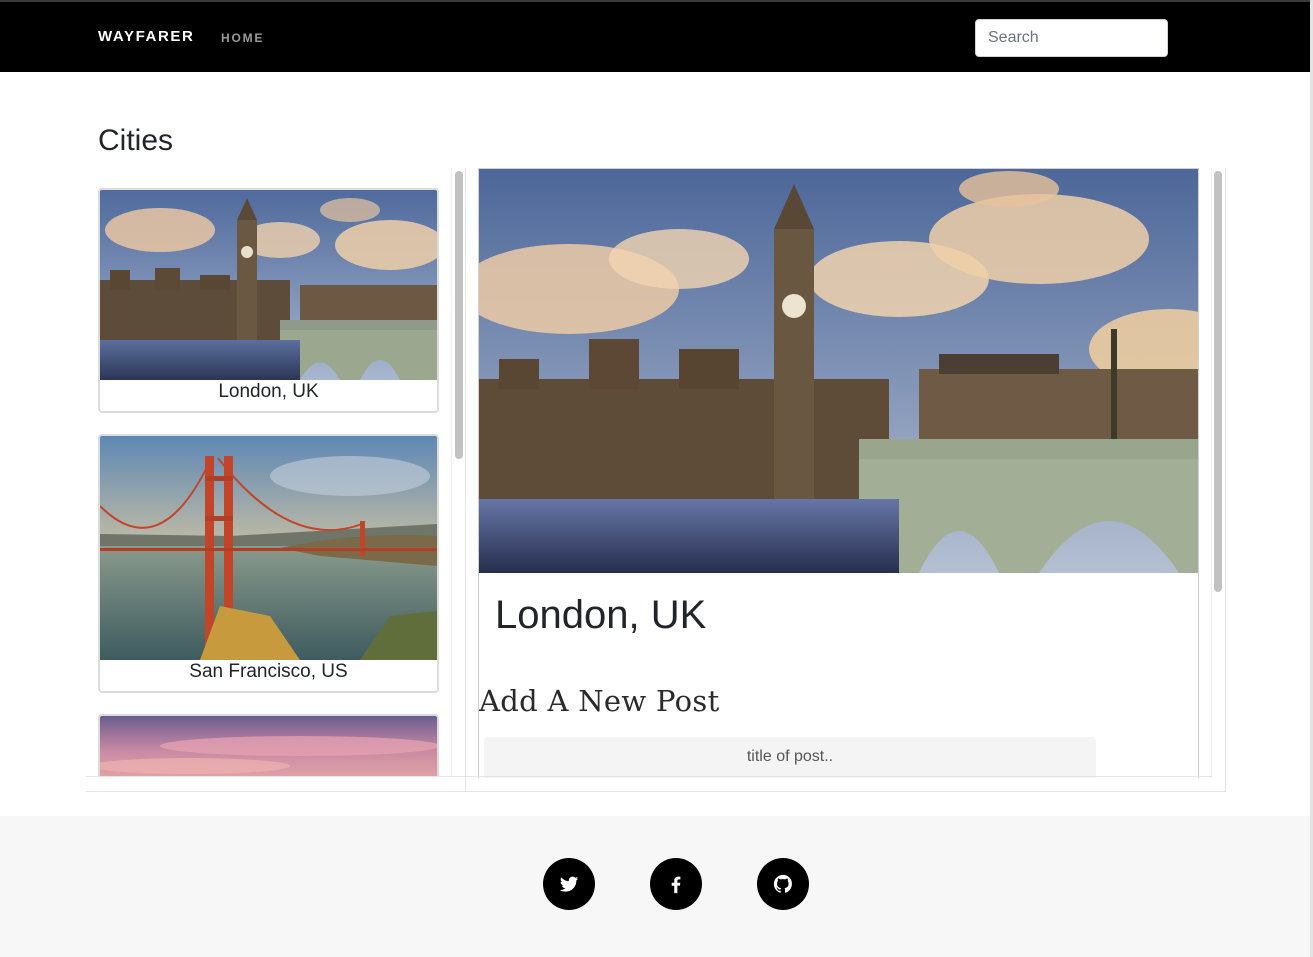 This screenshot has height=957, width=1313. I want to click on city-card-london: London, UK, so click(268, 300).